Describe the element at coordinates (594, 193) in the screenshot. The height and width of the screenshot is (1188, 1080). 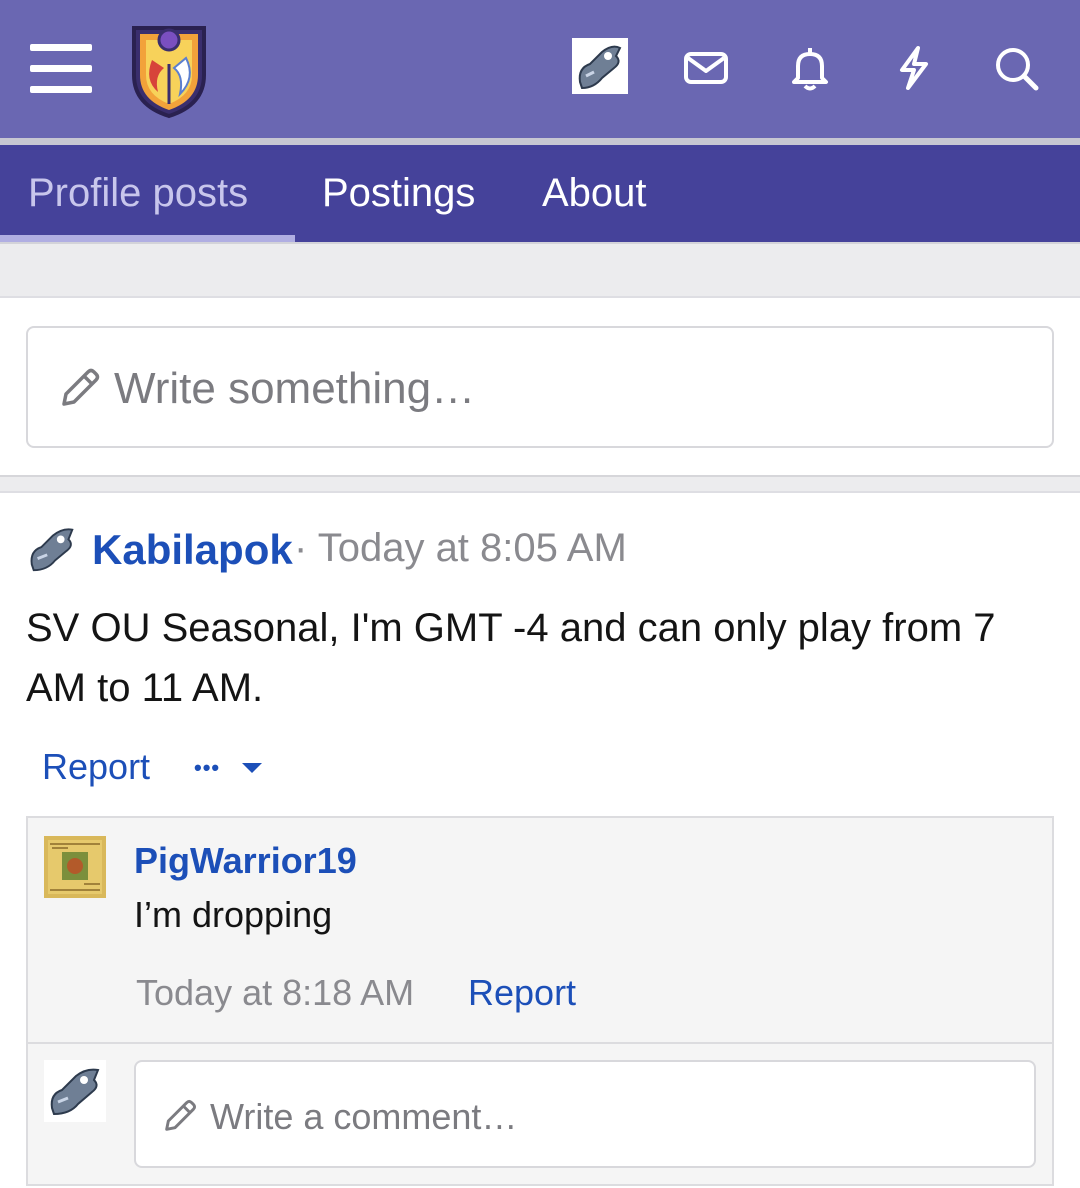
I see `tab-about: About` at that location.